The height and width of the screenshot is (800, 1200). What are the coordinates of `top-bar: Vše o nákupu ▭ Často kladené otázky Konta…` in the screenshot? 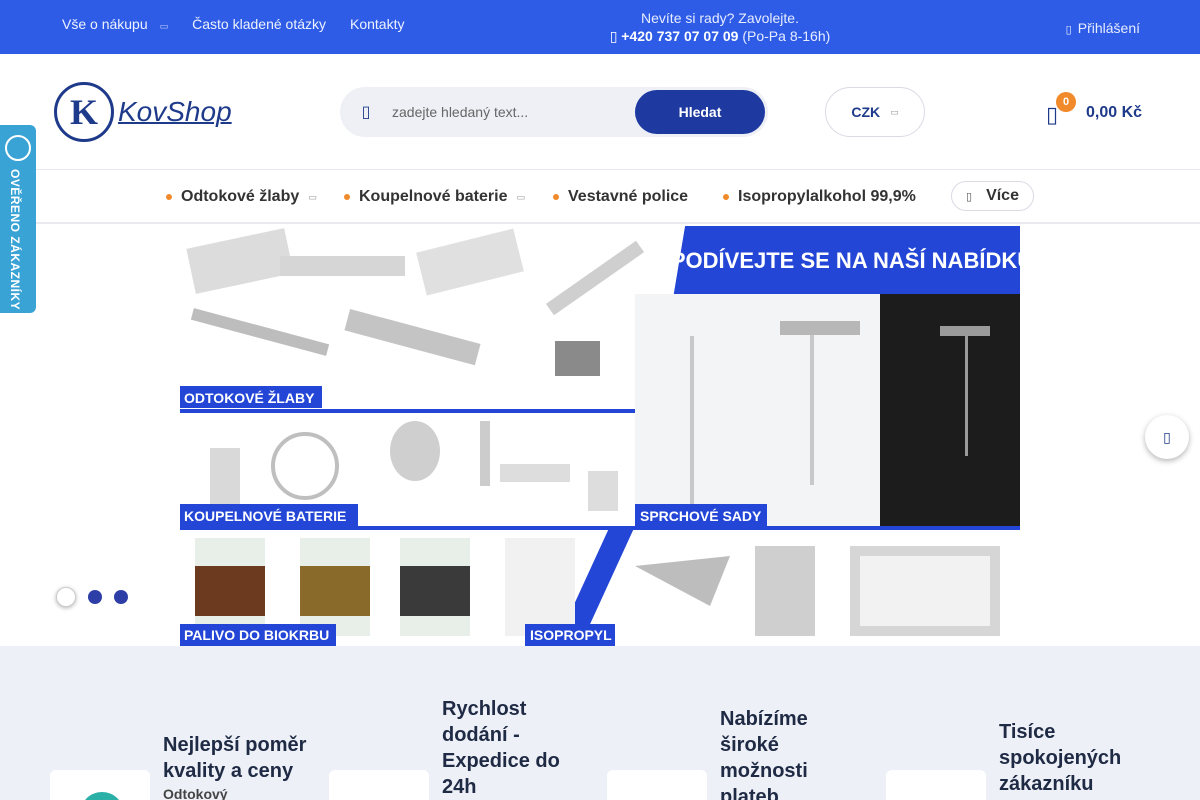 It's located at (600, 27).